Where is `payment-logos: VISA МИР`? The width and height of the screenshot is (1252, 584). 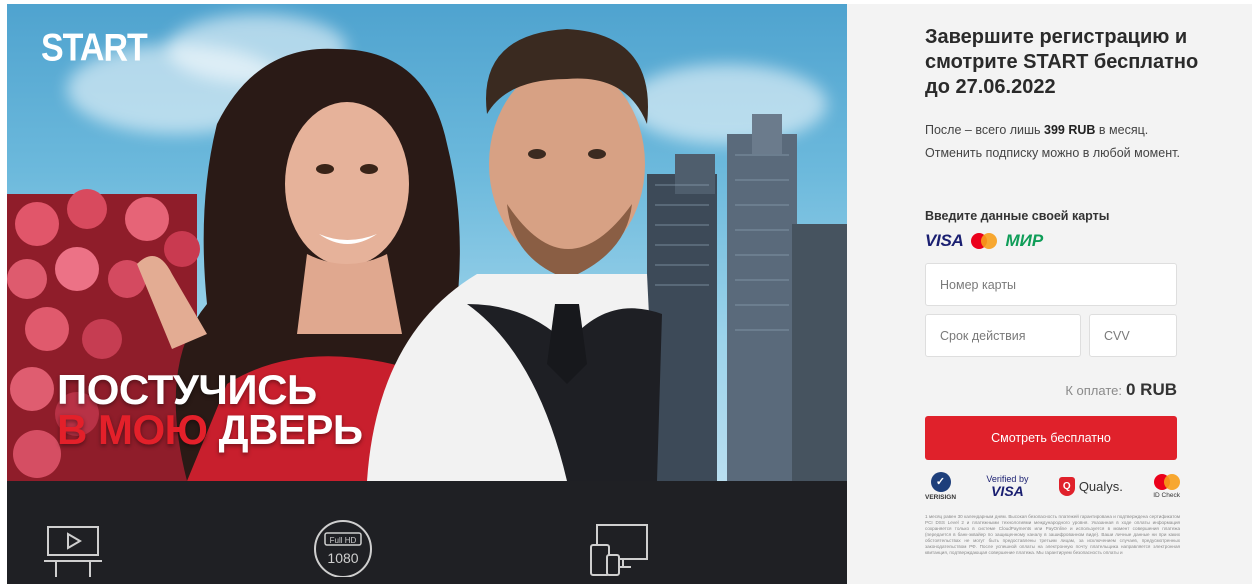 payment-logos: VISA МИР is located at coordinates (984, 241).